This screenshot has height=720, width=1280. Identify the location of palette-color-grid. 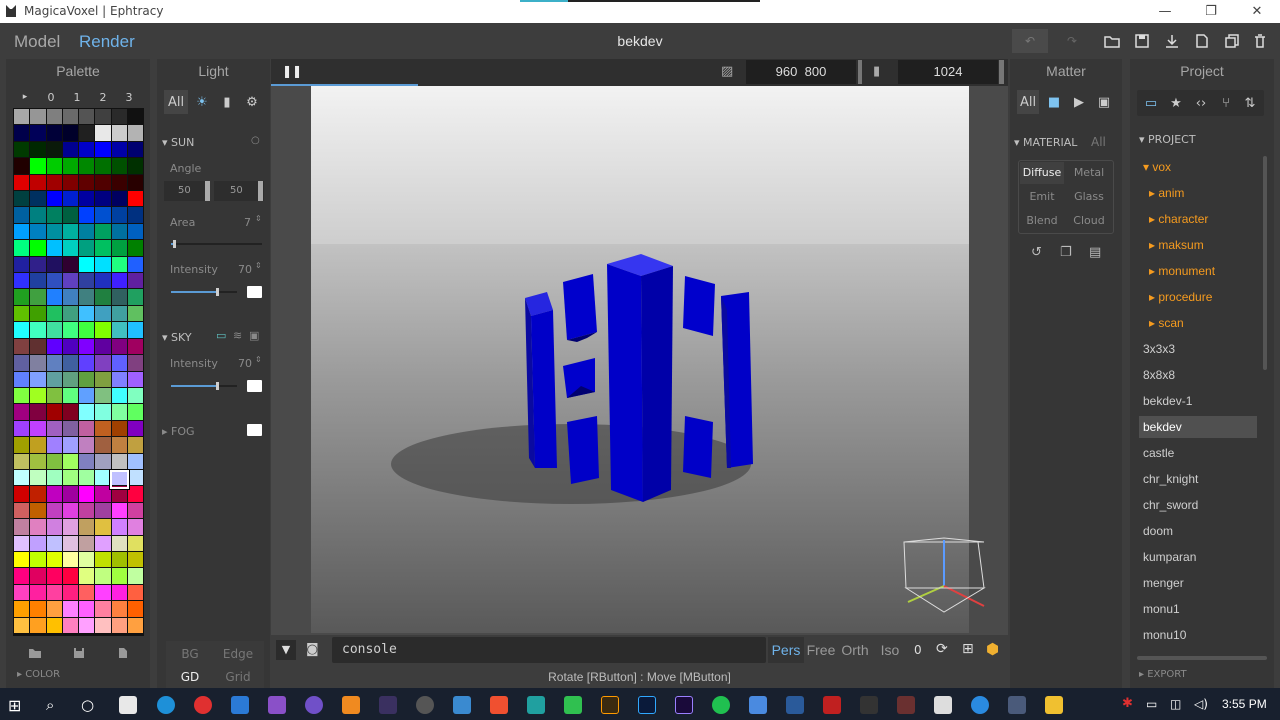
(78, 372).